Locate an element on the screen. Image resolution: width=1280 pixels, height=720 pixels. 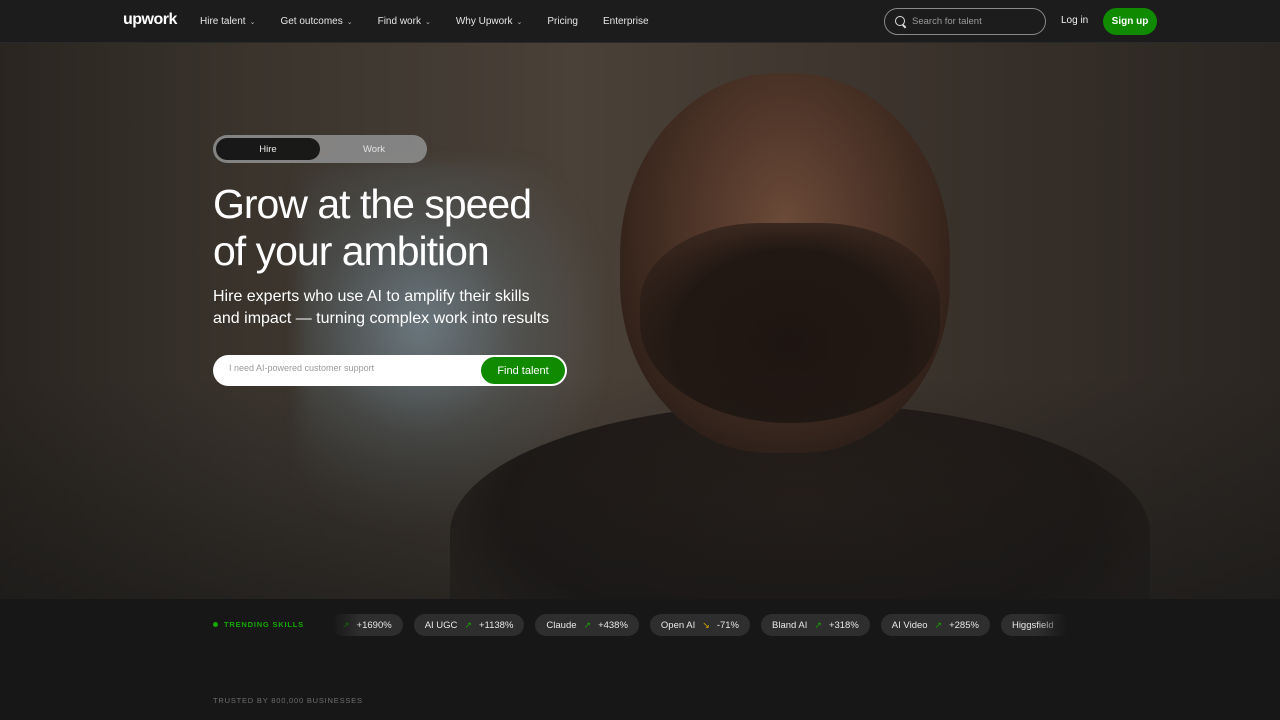
chip-change: +438% is located at coordinates (613, 625).